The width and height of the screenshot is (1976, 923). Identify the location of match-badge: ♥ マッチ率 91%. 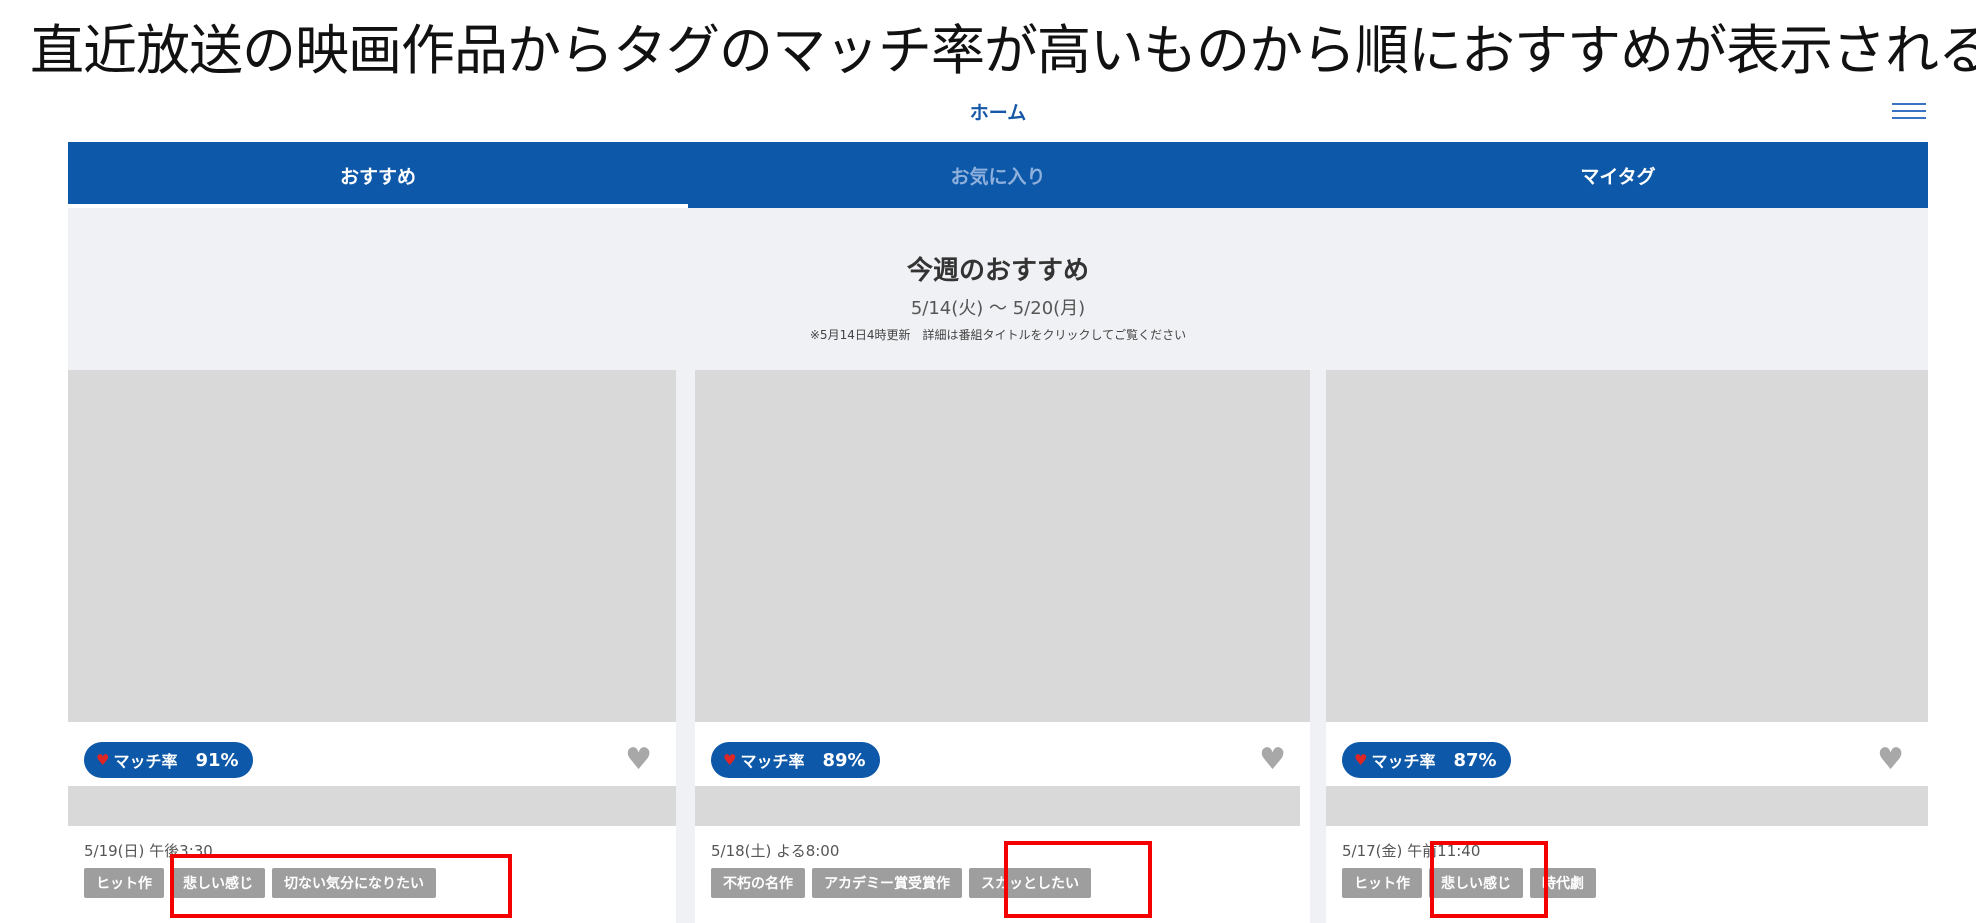
(168, 760).